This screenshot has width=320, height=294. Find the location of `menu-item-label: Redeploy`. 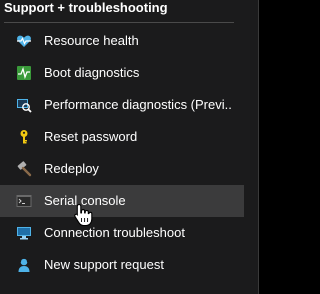

menu-item-label: Redeploy is located at coordinates (71, 168).